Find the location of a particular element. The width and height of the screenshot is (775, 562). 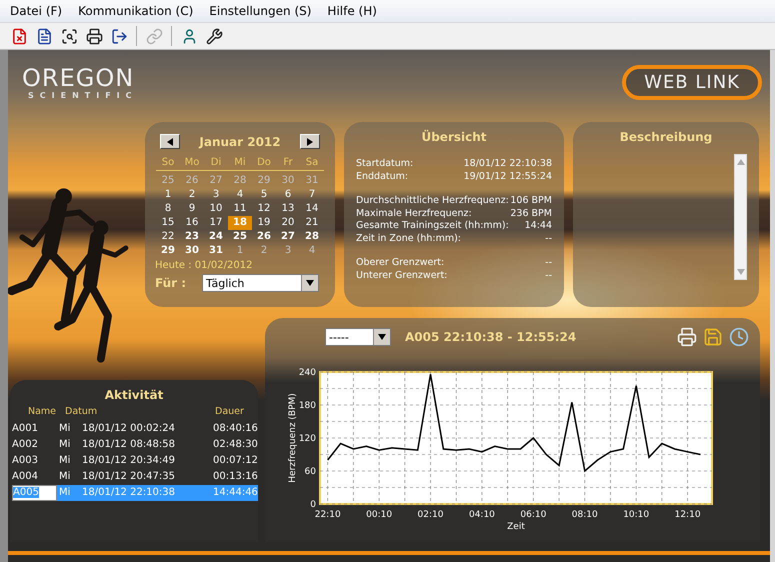

calendar-day: 2 is located at coordinates (192, 195).